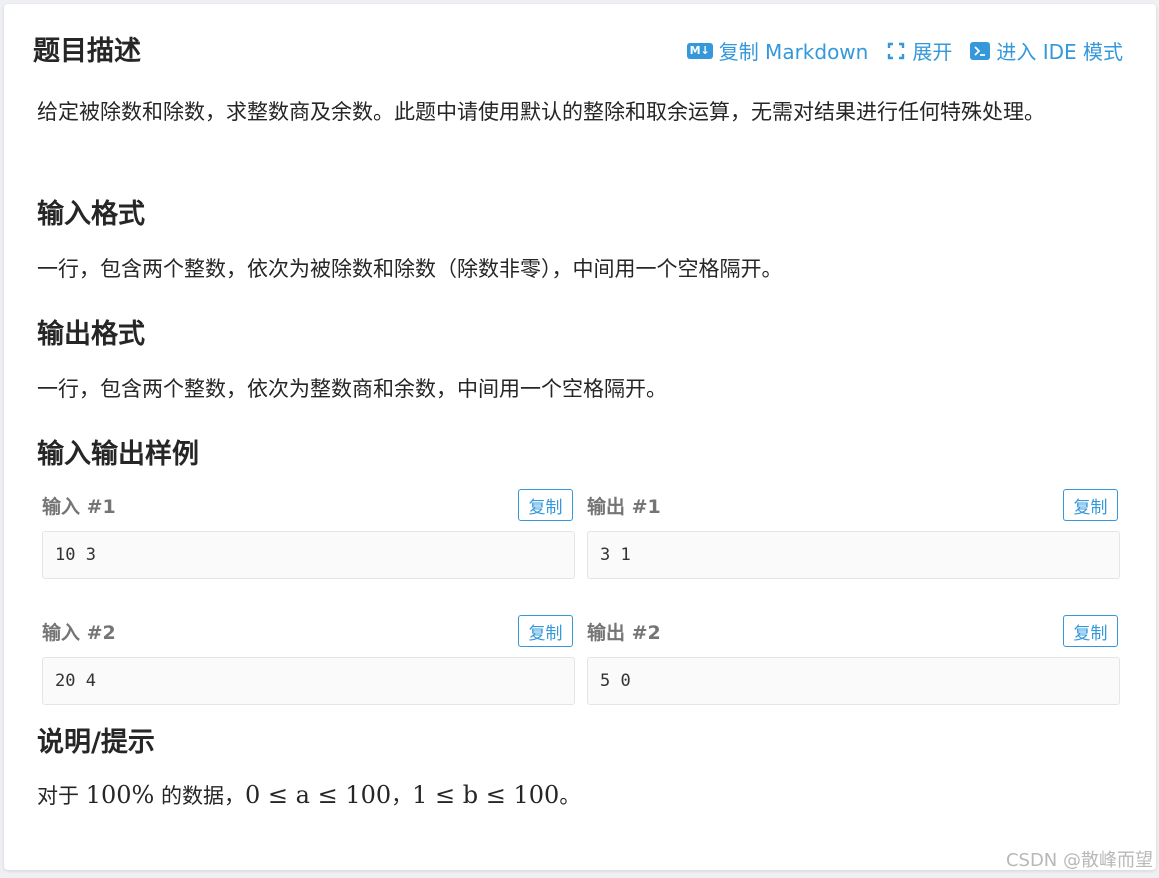  What do you see at coordinates (699, 50) in the screenshot?
I see `markdown-icon: M↓` at bounding box center [699, 50].